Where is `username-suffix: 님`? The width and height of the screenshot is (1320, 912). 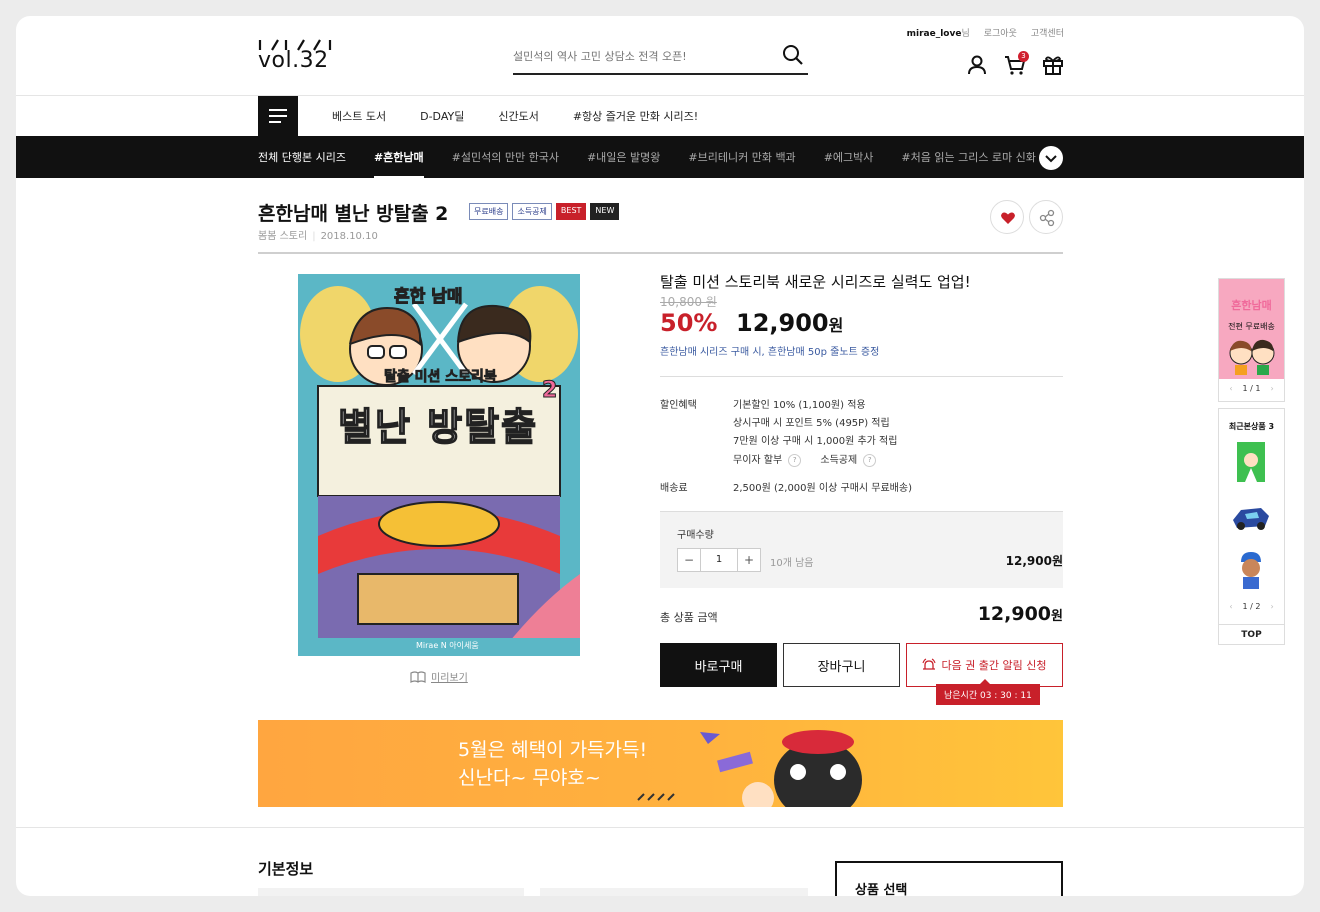 username-suffix: 님 is located at coordinates (965, 34).